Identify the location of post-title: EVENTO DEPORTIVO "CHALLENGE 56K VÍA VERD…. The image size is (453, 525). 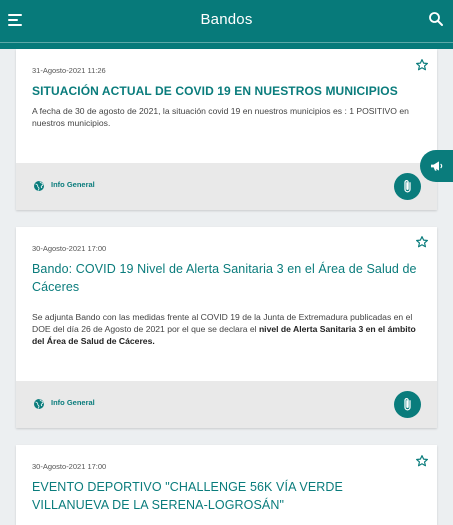
(224, 496).